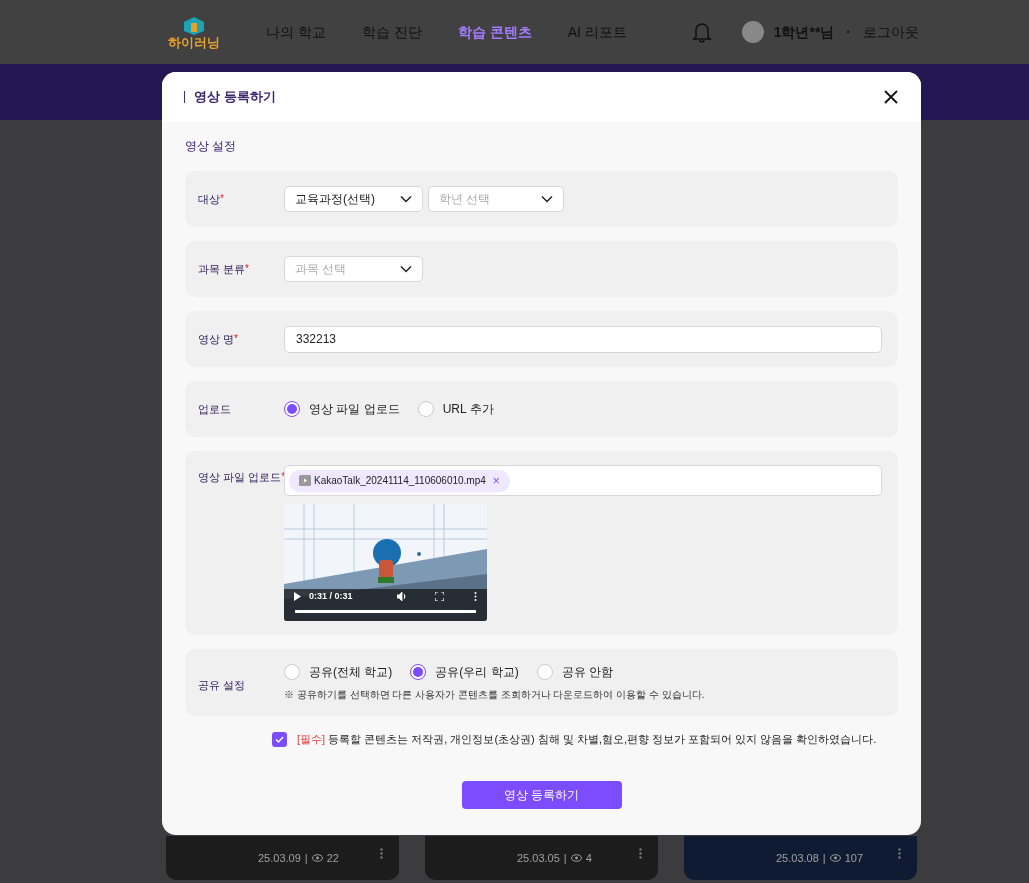 The width and height of the screenshot is (1029, 883). I want to click on select-field: 교육과정(선택), so click(353, 199).